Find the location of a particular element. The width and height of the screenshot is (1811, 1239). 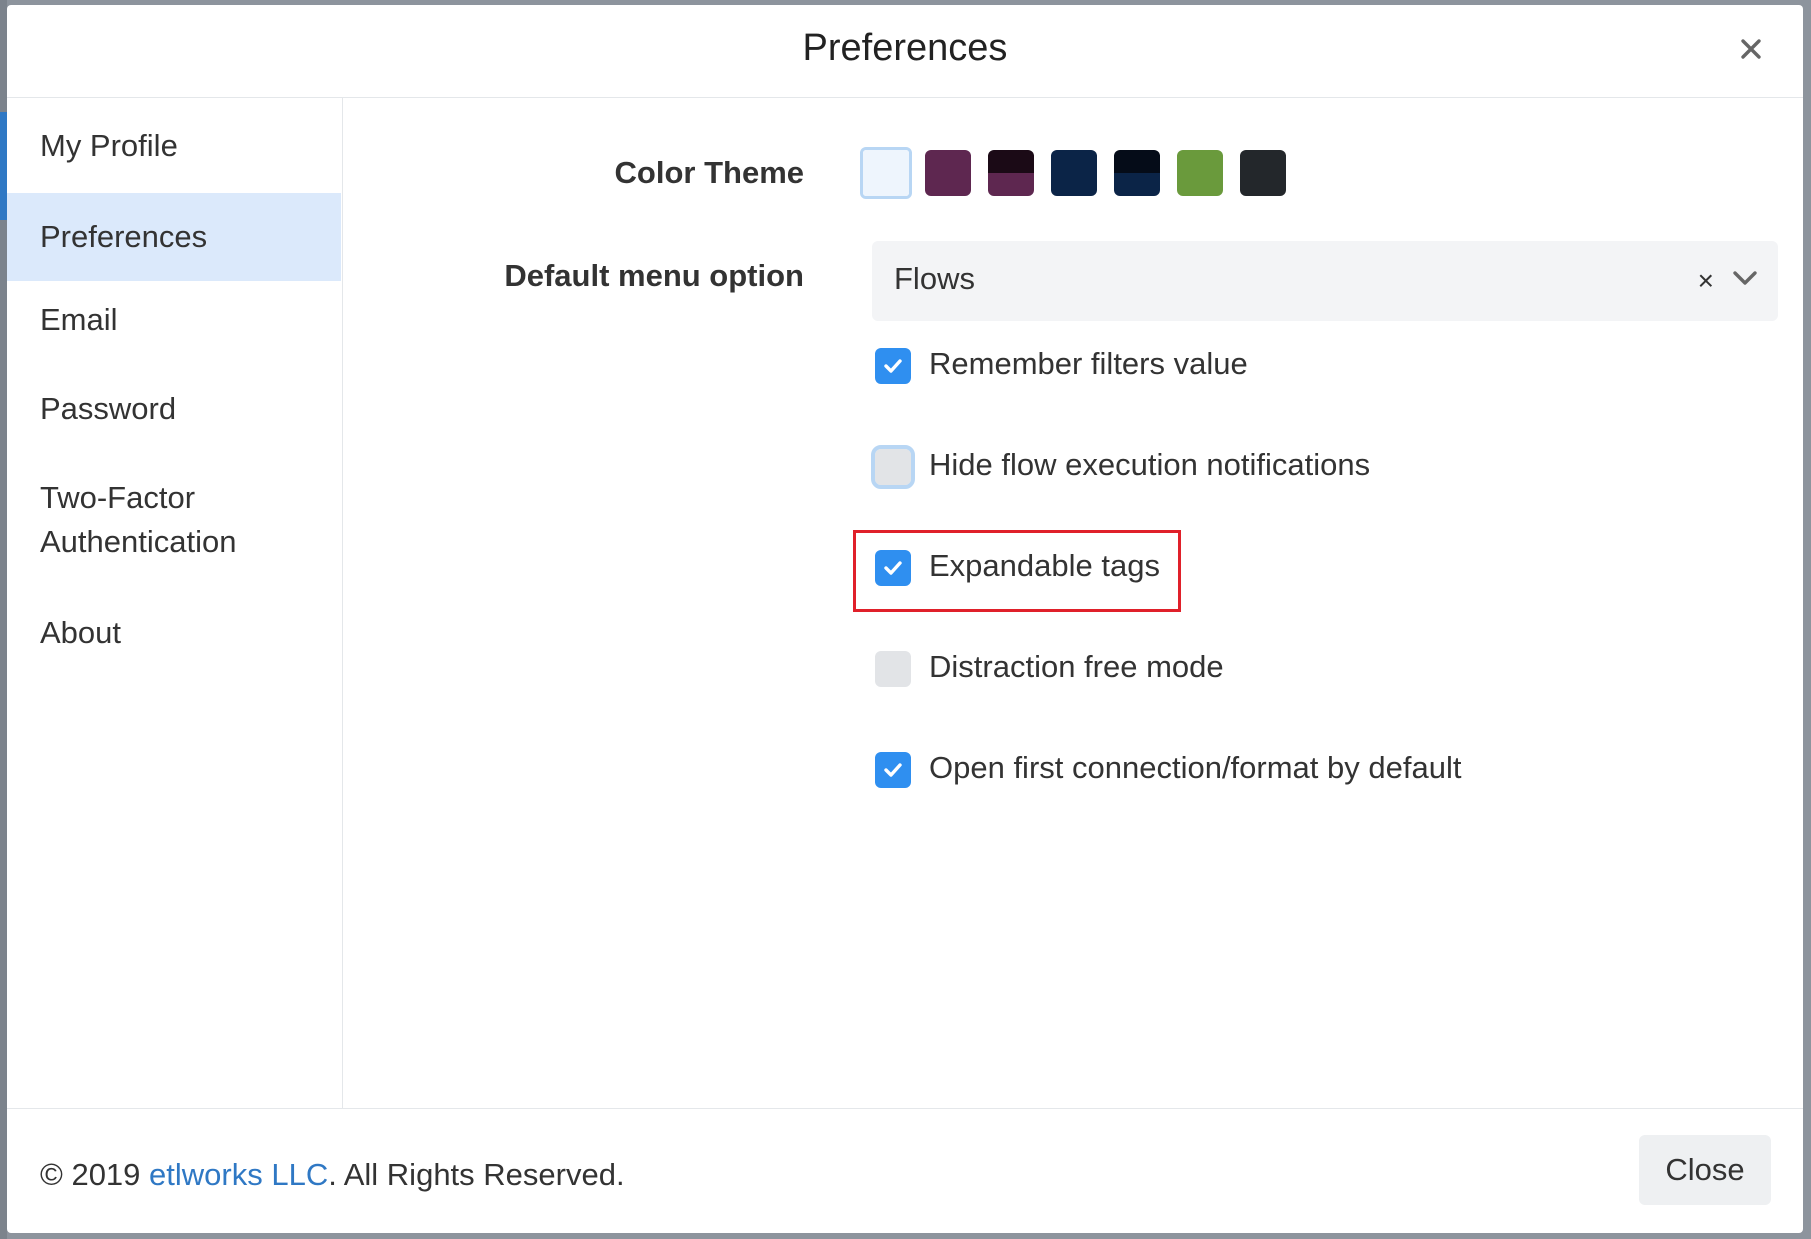

color-swatch-navy-dark is located at coordinates (1137, 173).